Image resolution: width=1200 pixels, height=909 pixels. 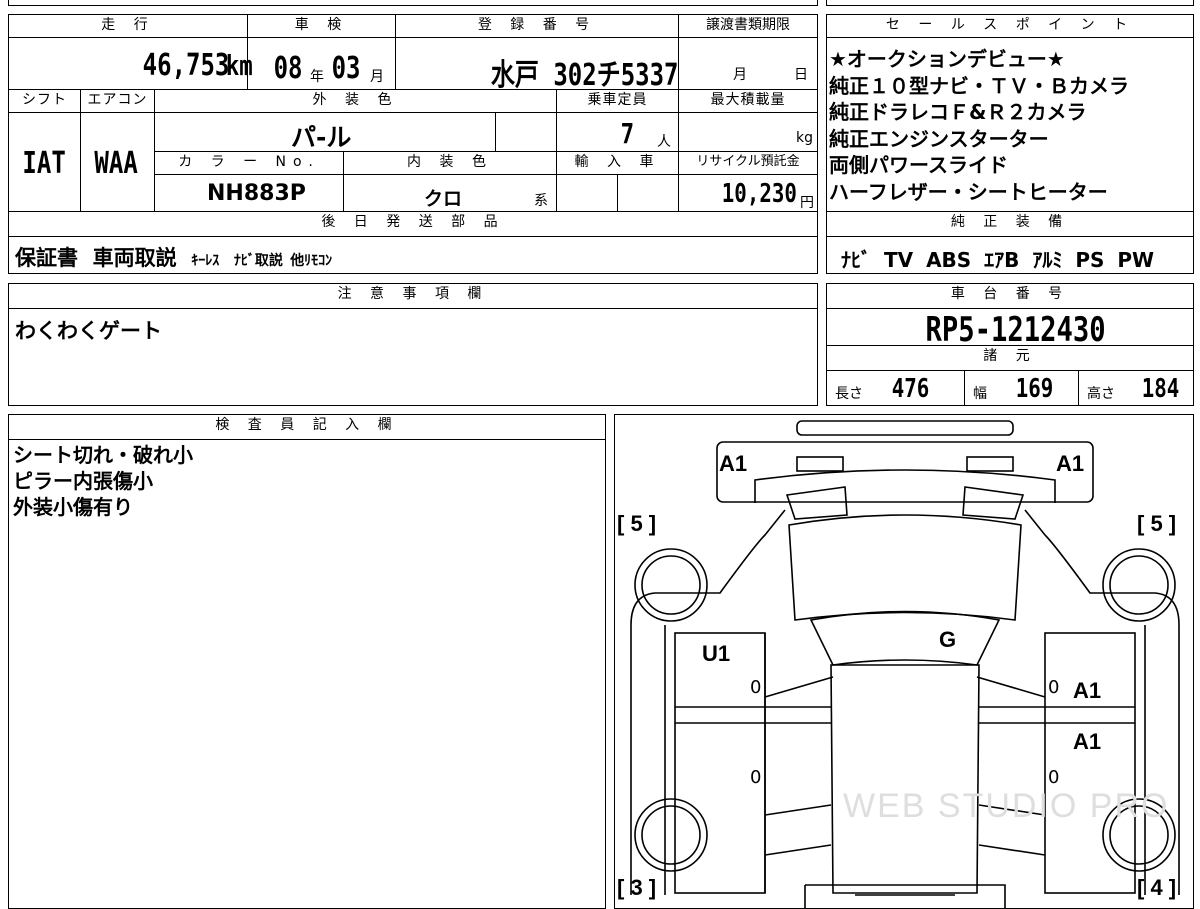 I want to click on mileage-value: 46,753, so click(x=185, y=65).